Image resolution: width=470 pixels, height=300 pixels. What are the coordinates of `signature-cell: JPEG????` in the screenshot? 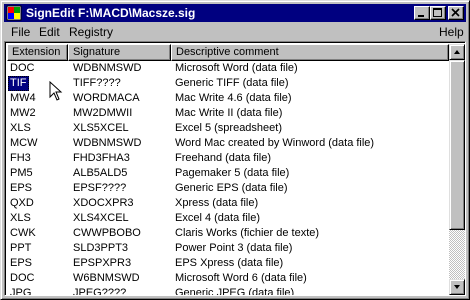 It's located at (100, 291).